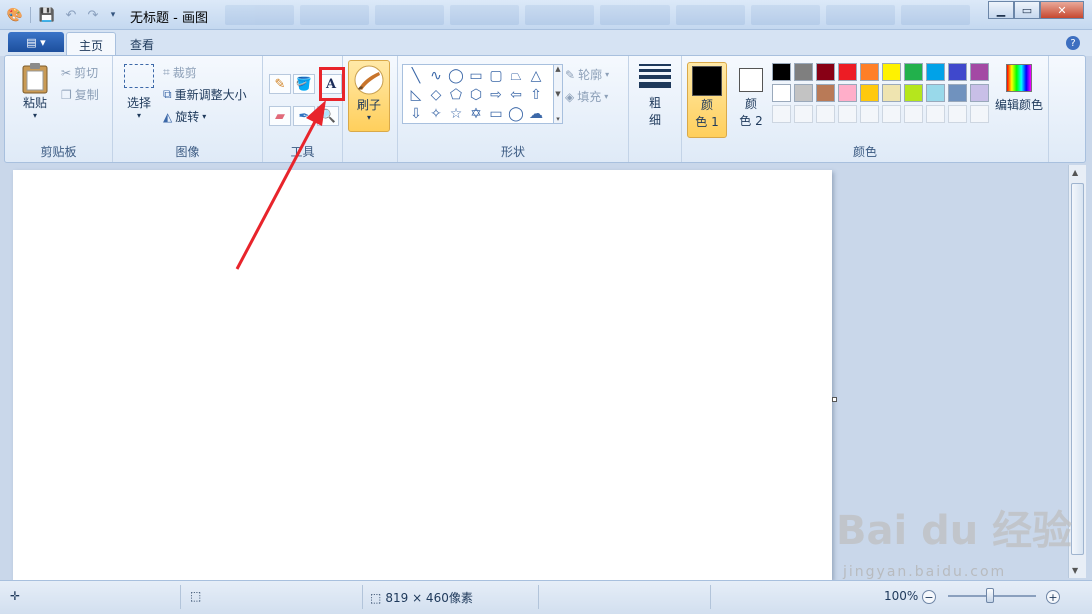 Image resolution: width=1092 pixels, height=614 pixels. I want to click on size-button: 粗 细, so click(655, 96).